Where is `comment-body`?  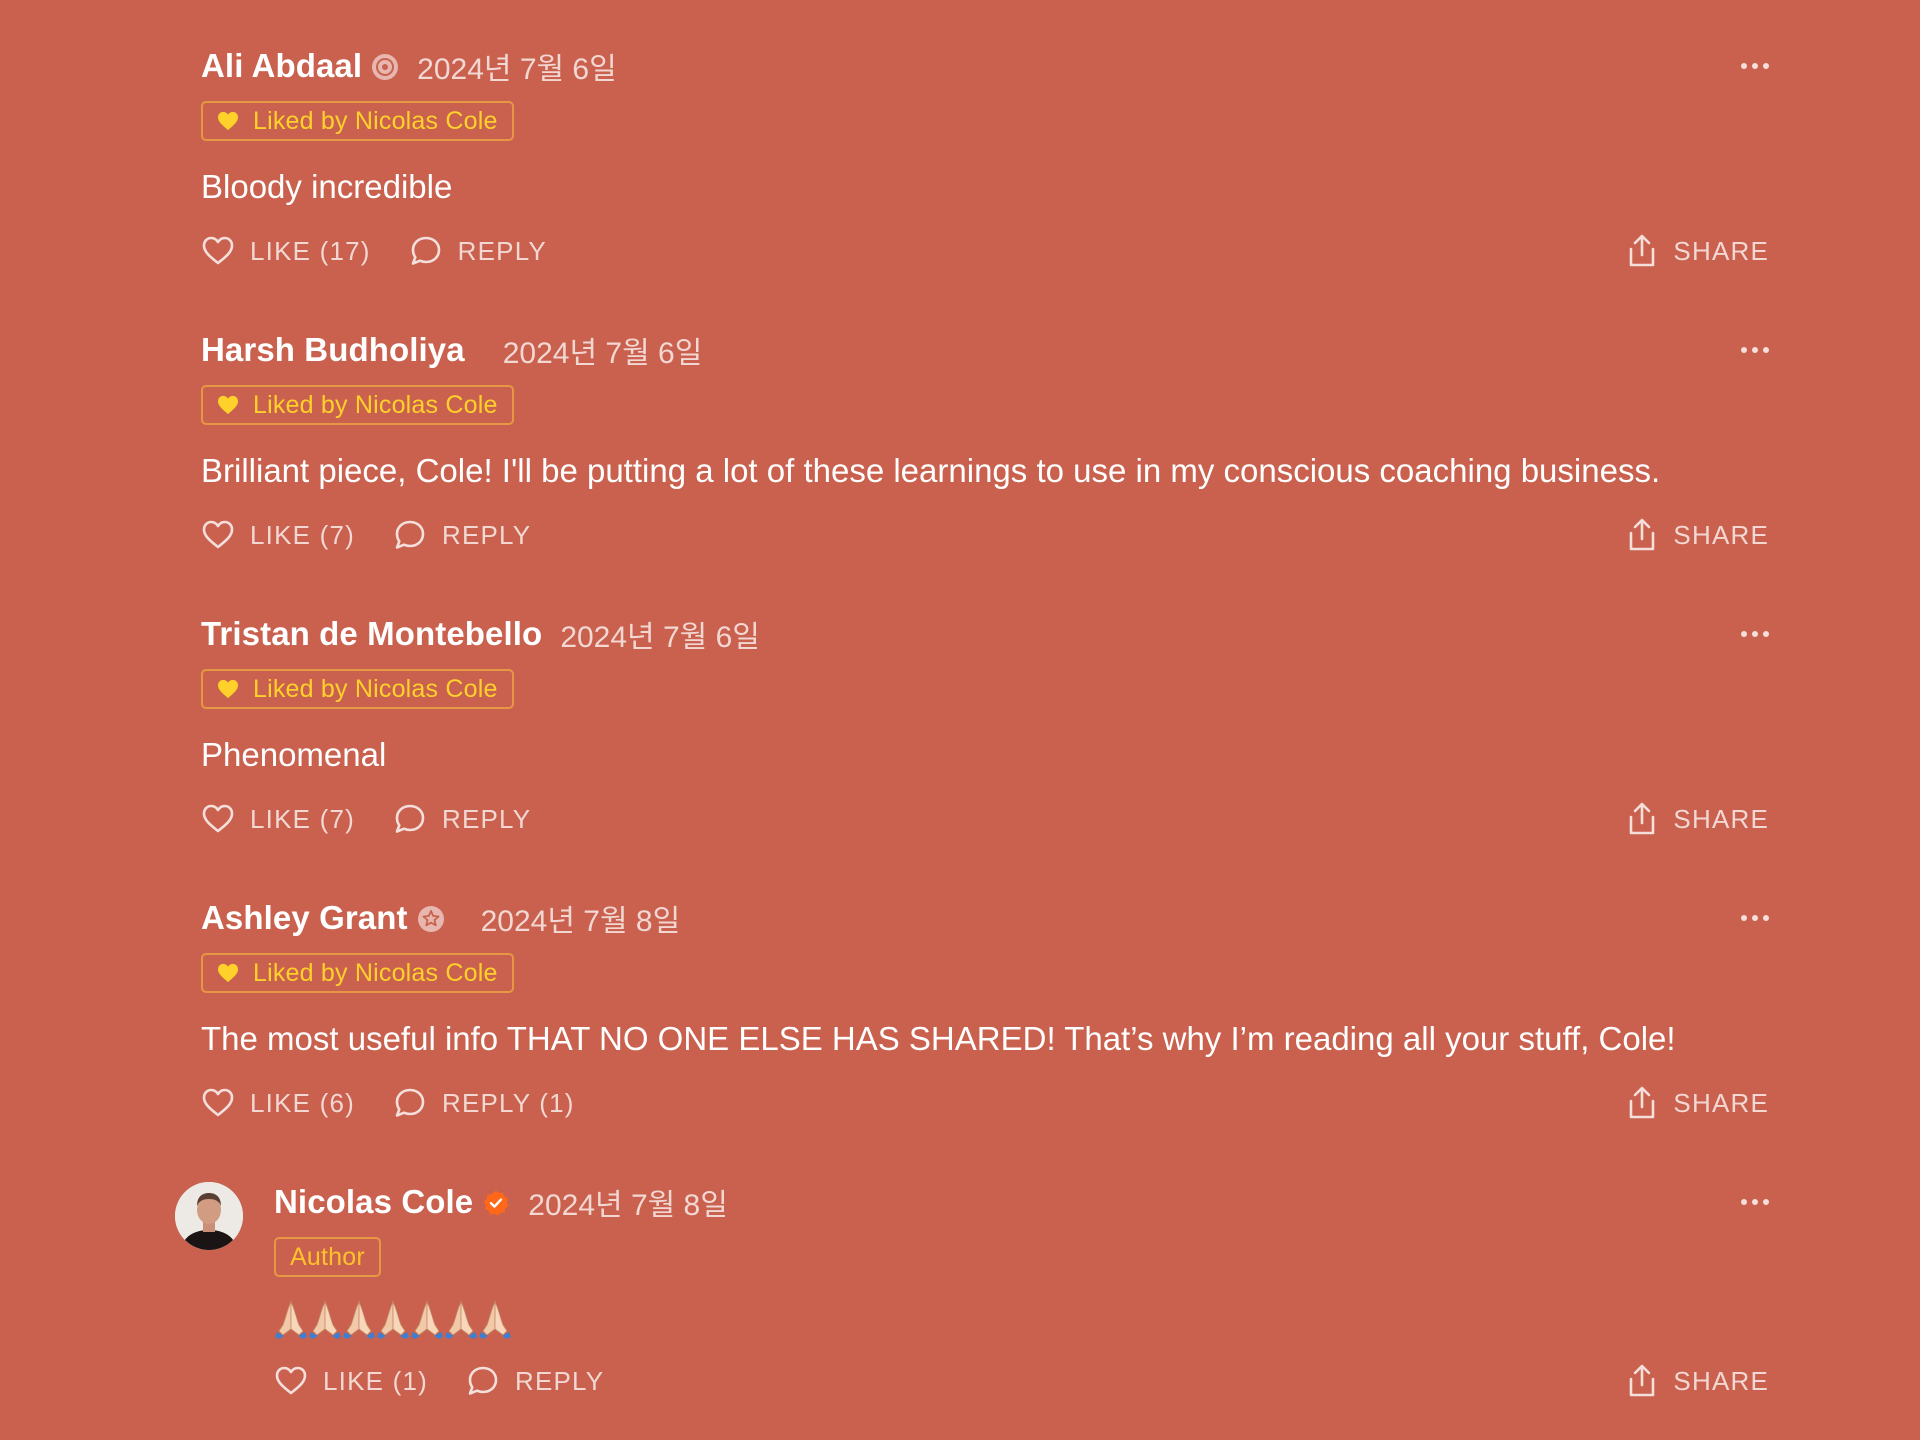 comment-body is located at coordinates (1021, 1317).